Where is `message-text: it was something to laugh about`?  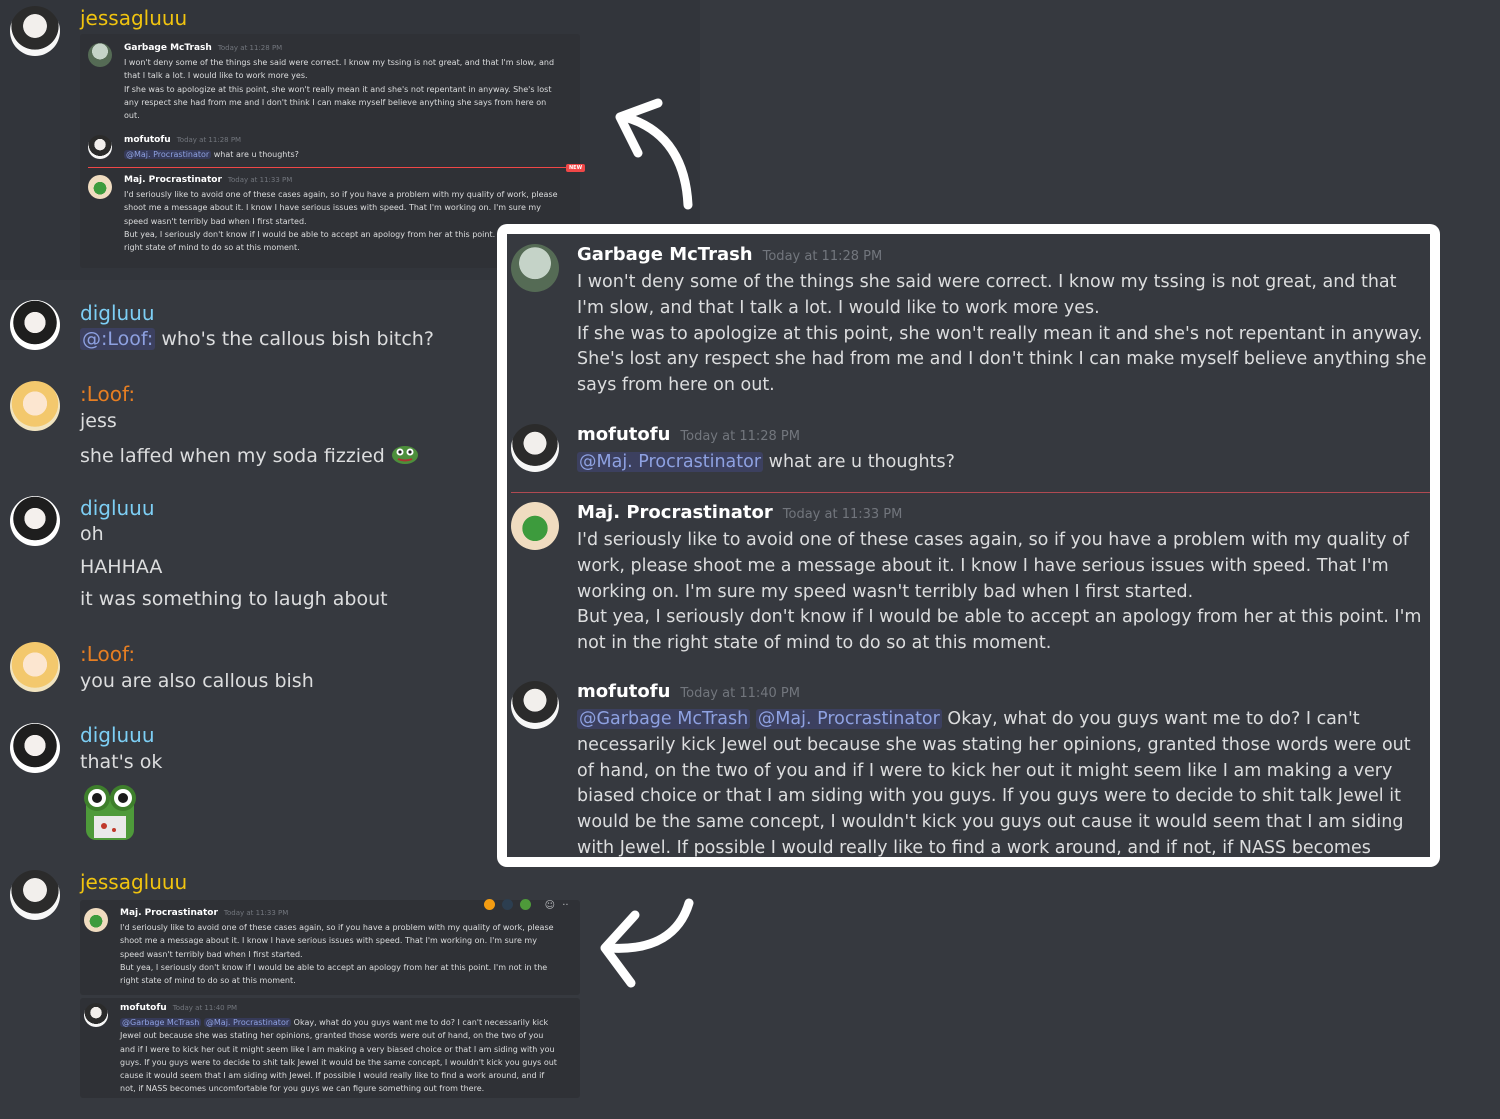
message-text: it was something to laugh about is located at coordinates (234, 599).